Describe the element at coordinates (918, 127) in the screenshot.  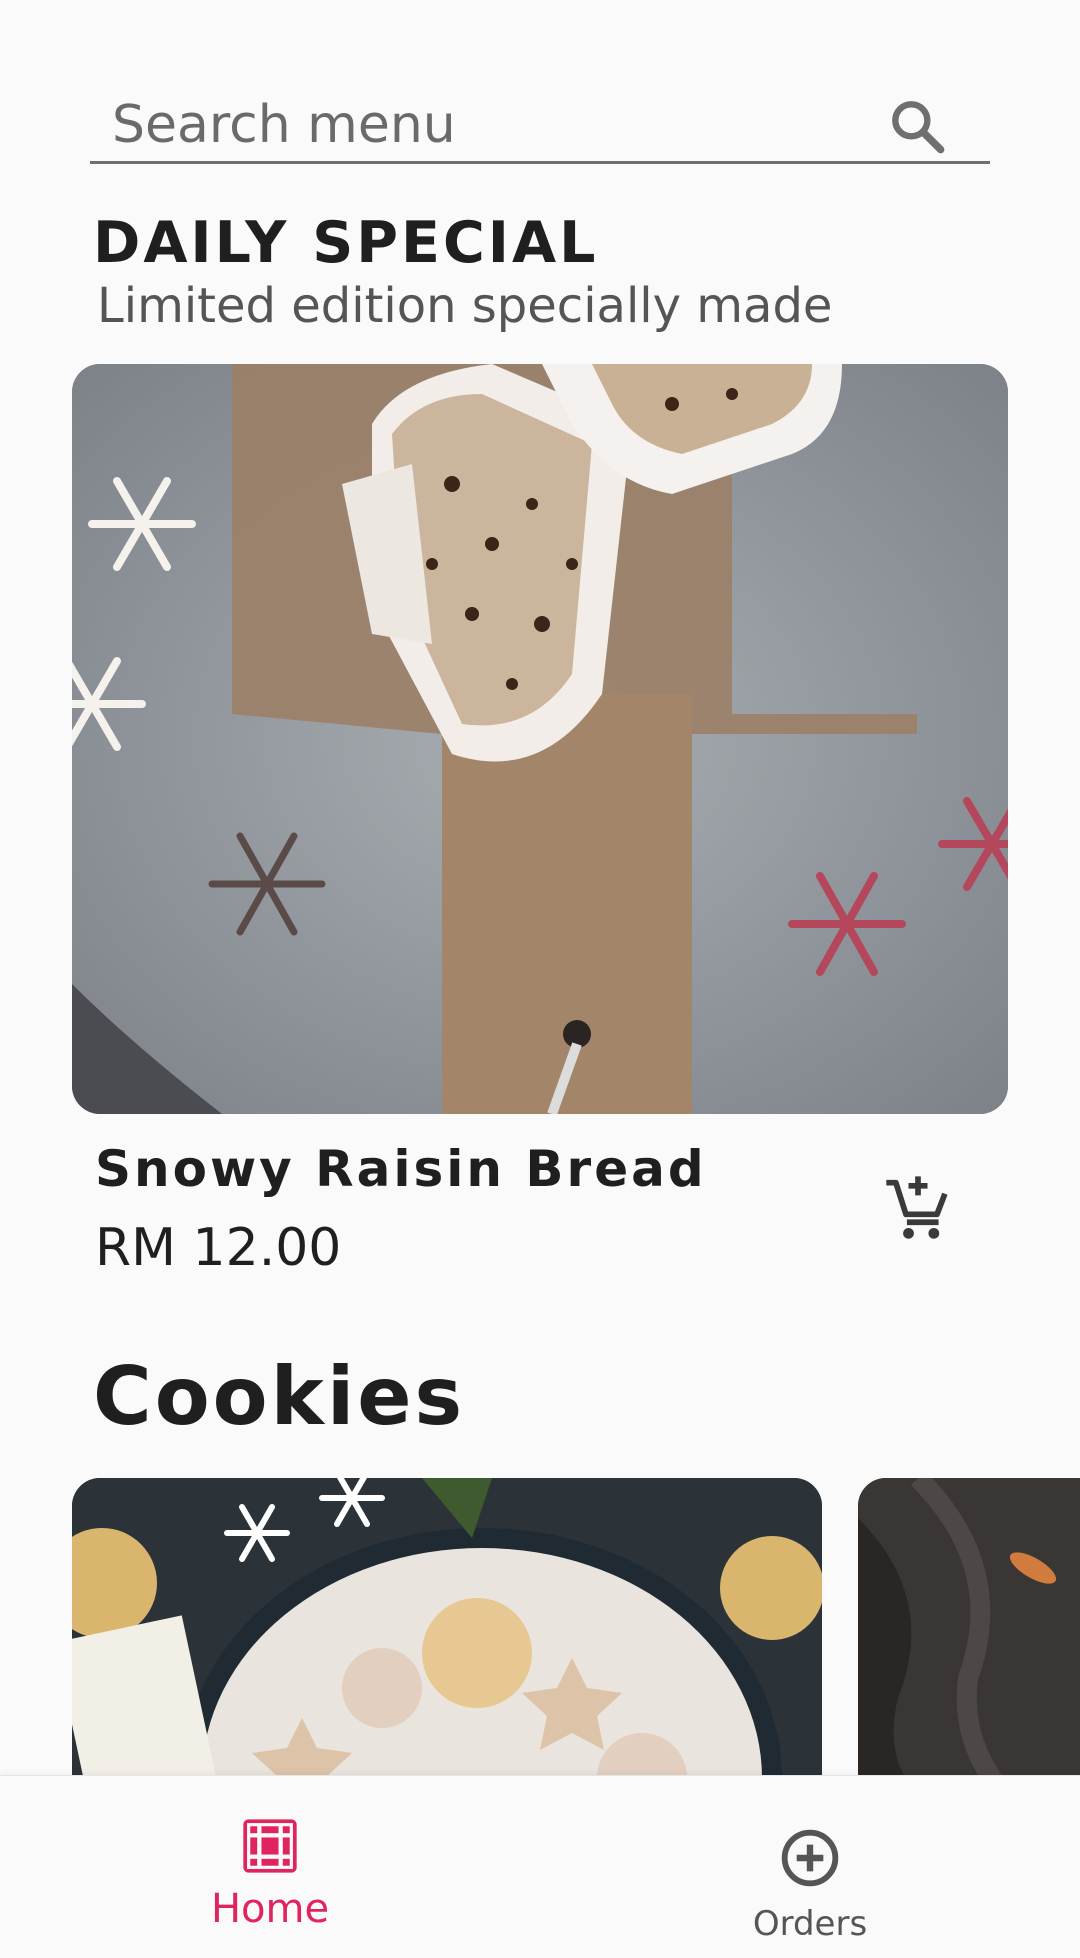
I see `search-icon` at that location.